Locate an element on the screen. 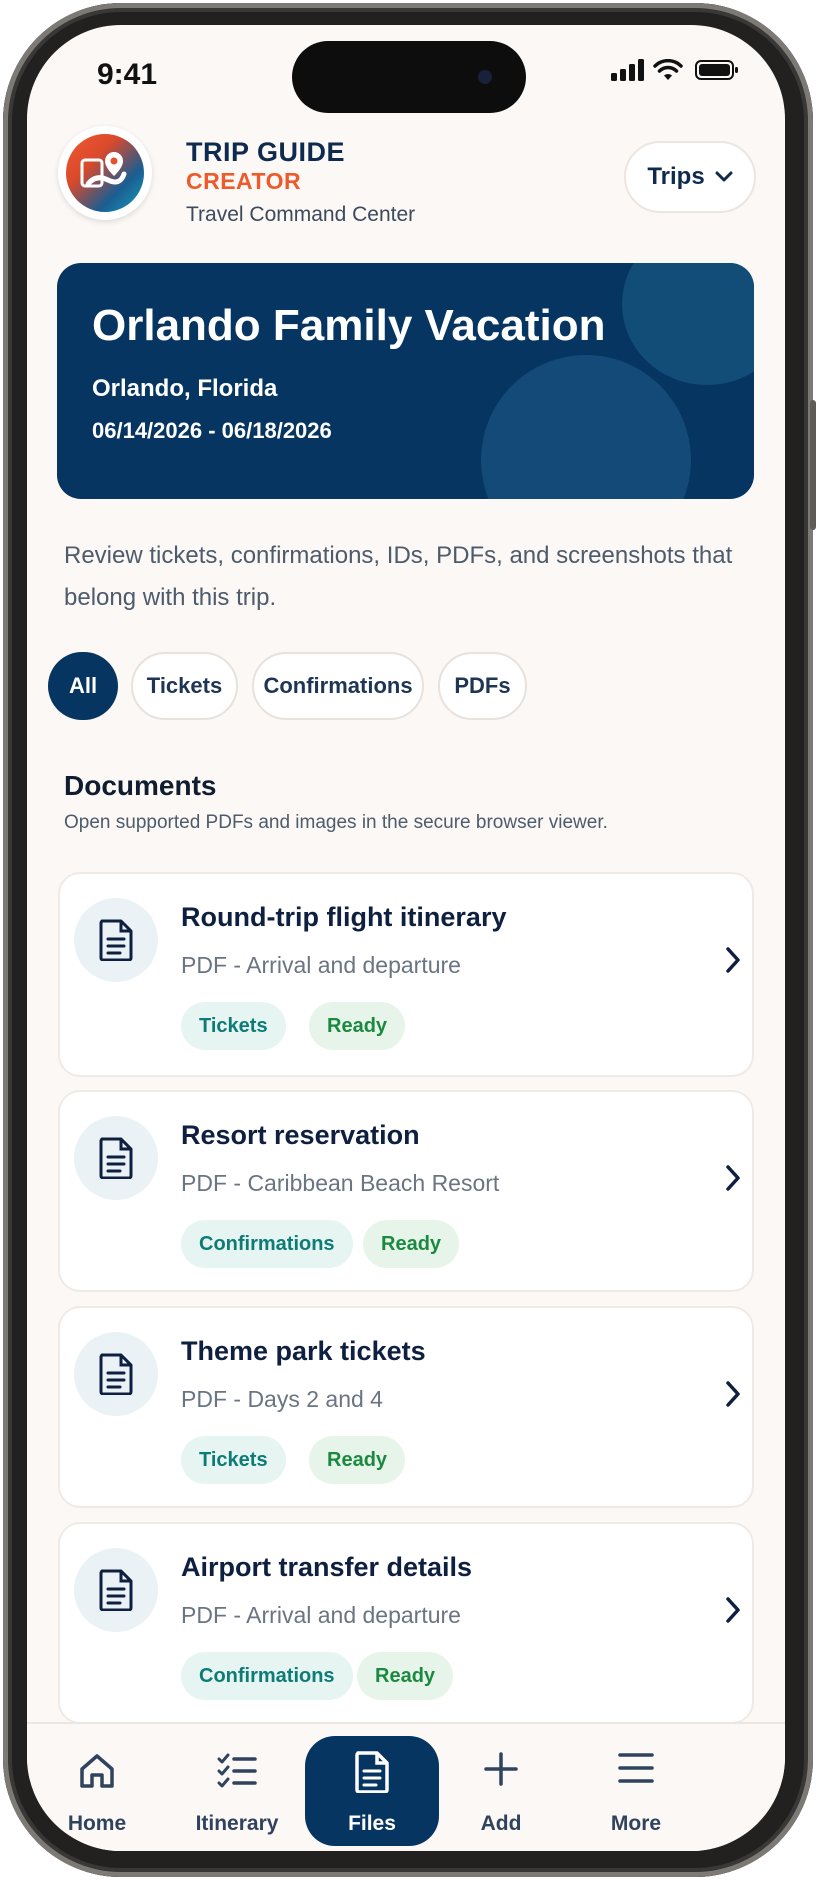  home-icon is located at coordinates (97, 1771).